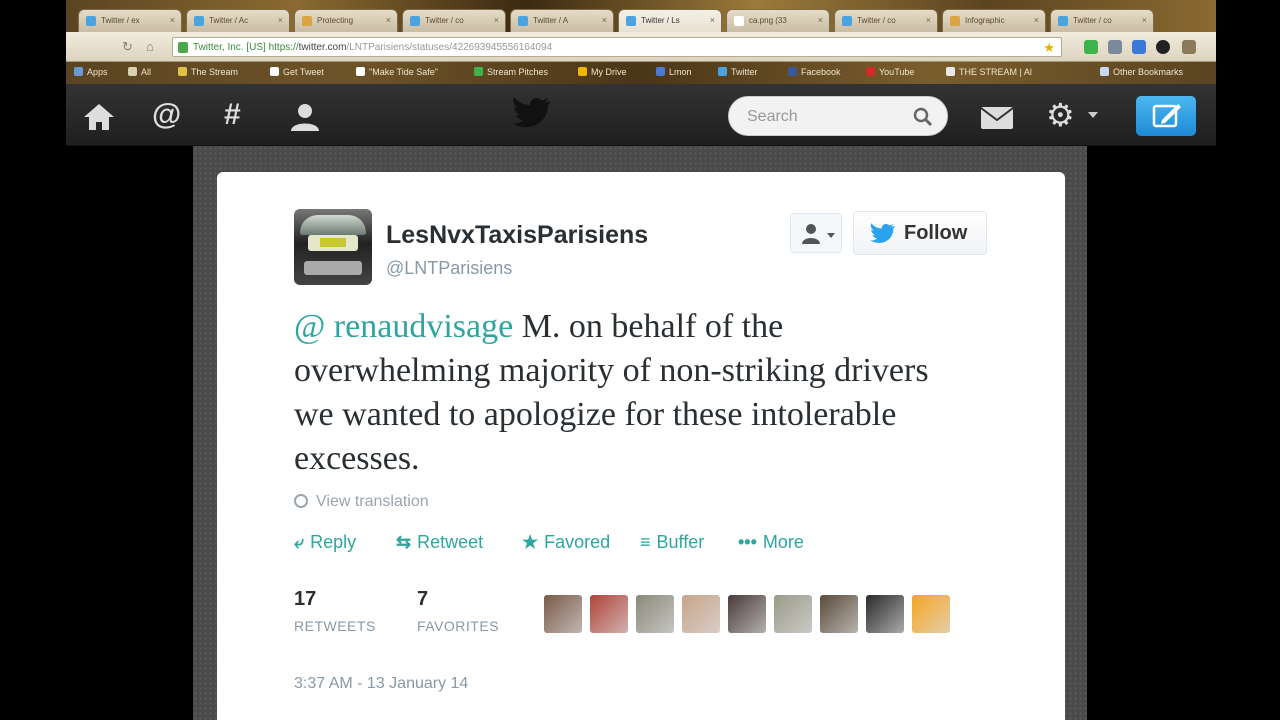  What do you see at coordinates (670, 20) in the screenshot?
I see `browser-tab: Twitter / Ls ×` at bounding box center [670, 20].